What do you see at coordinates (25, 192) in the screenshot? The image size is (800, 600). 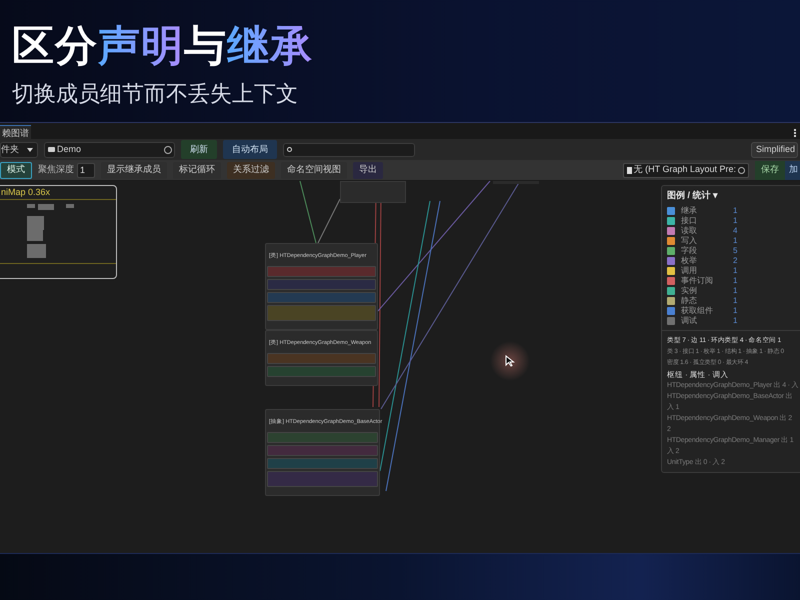 I see `minimap-title: niMap 0.36x` at bounding box center [25, 192].